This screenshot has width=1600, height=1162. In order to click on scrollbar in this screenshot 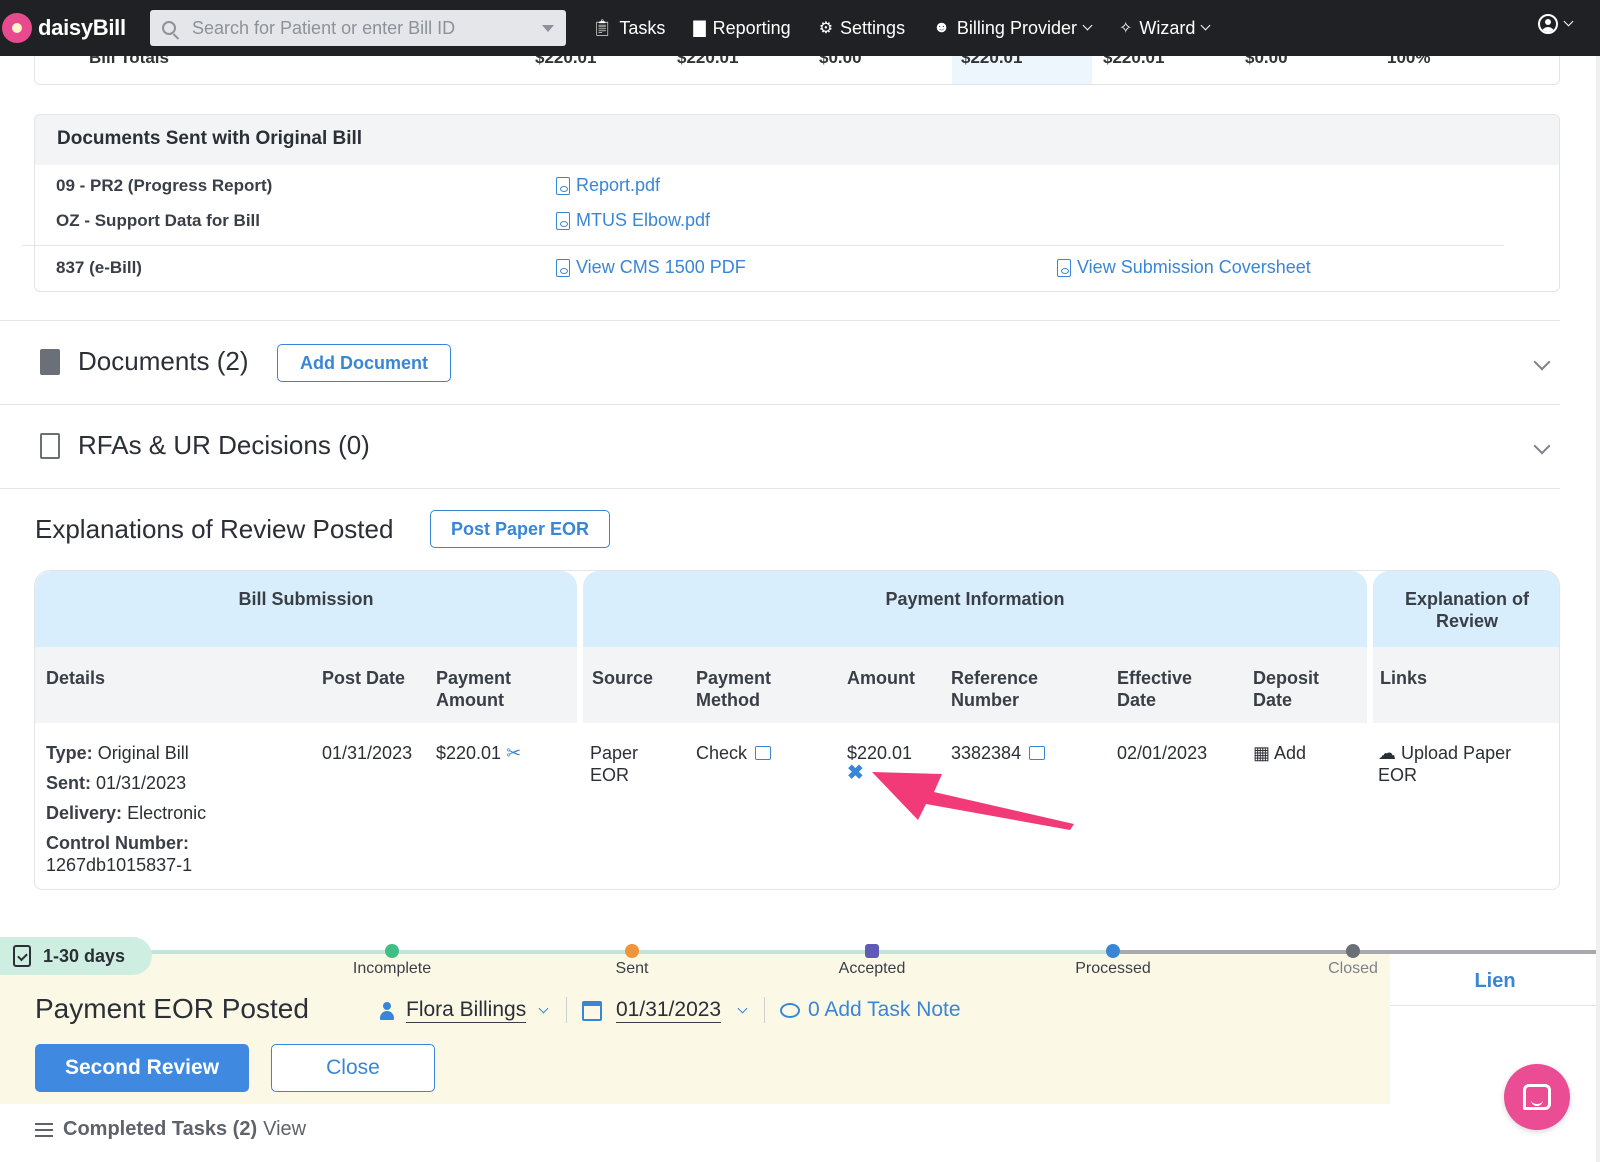, I will do `click(1598, 609)`.